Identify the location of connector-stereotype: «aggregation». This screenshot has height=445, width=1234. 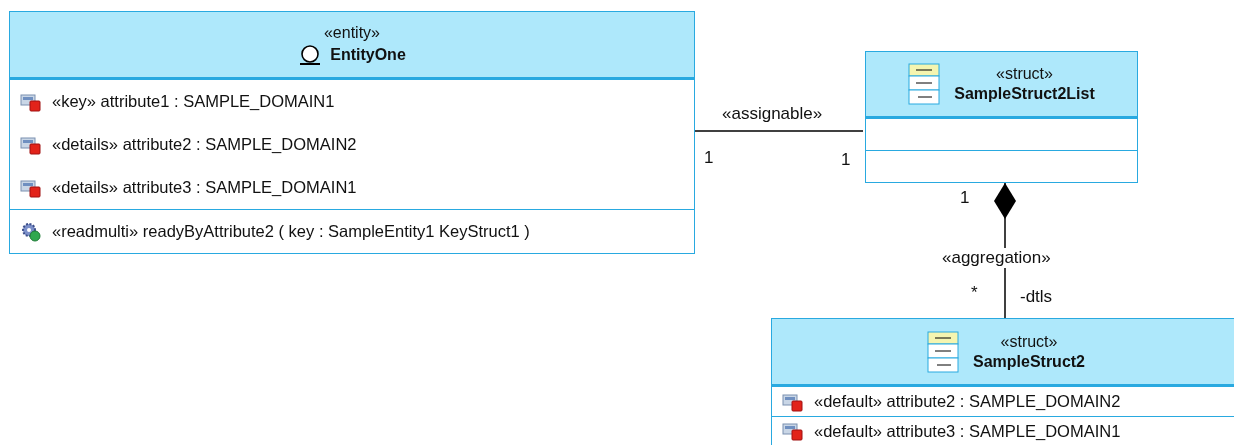
(996, 258).